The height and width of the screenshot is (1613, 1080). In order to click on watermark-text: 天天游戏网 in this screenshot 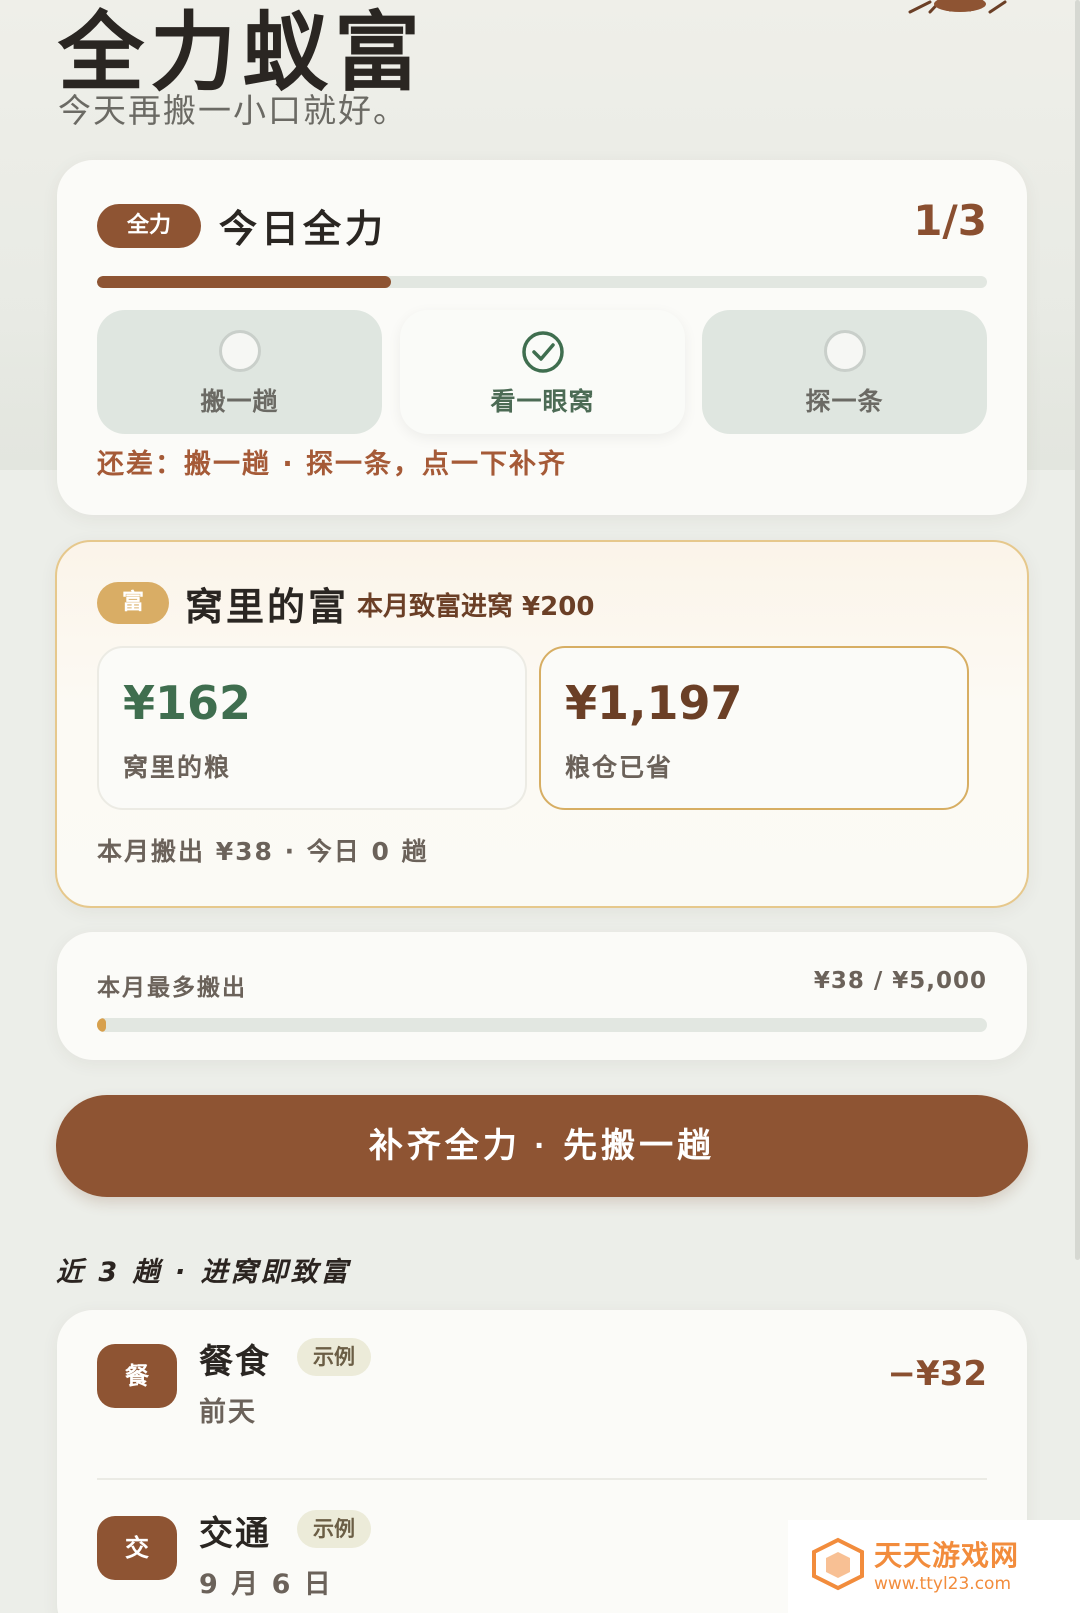, I will do `click(947, 1555)`.